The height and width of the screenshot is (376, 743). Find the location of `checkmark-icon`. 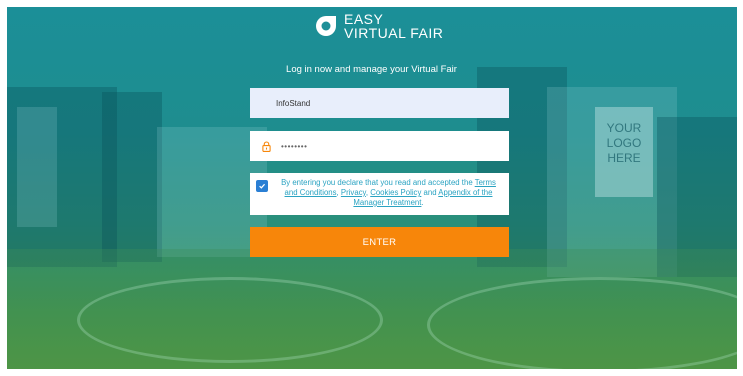

checkmark-icon is located at coordinates (262, 186).